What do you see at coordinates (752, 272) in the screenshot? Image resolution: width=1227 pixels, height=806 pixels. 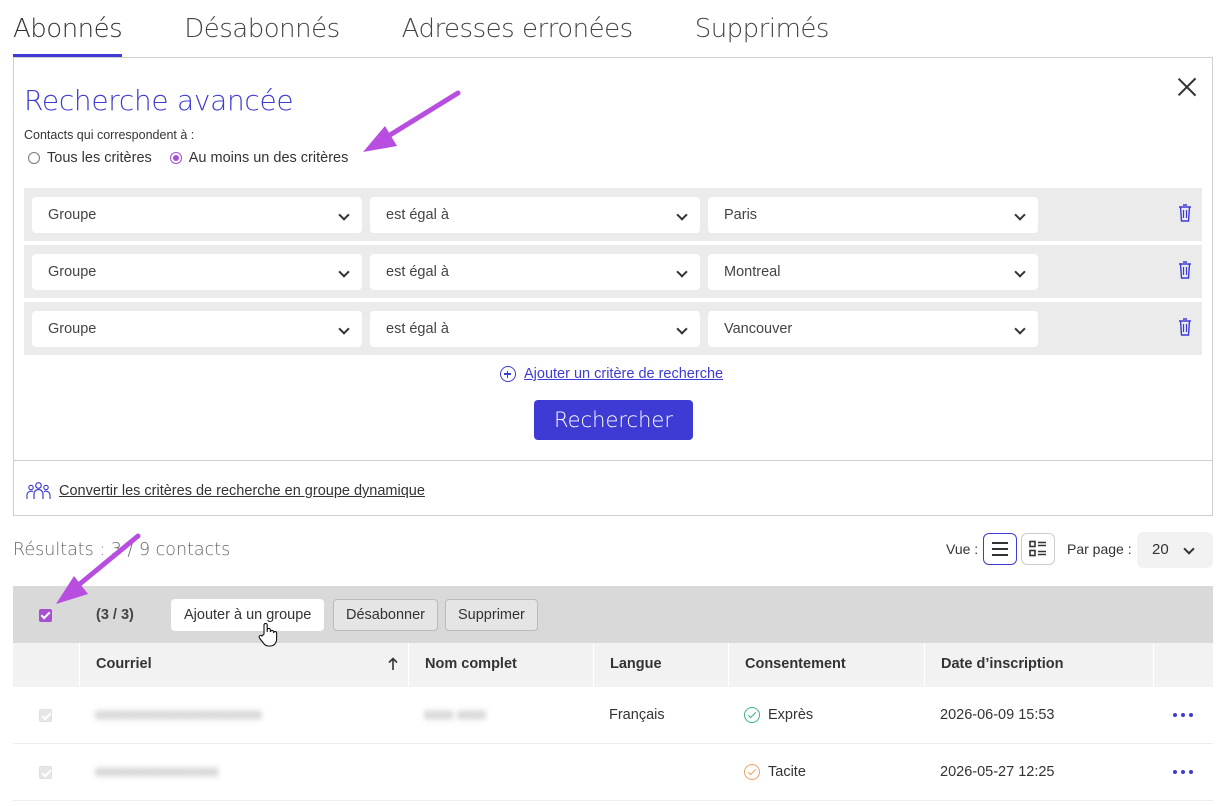 I see `criterion-value-text: Montreal` at bounding box center [752, 272].